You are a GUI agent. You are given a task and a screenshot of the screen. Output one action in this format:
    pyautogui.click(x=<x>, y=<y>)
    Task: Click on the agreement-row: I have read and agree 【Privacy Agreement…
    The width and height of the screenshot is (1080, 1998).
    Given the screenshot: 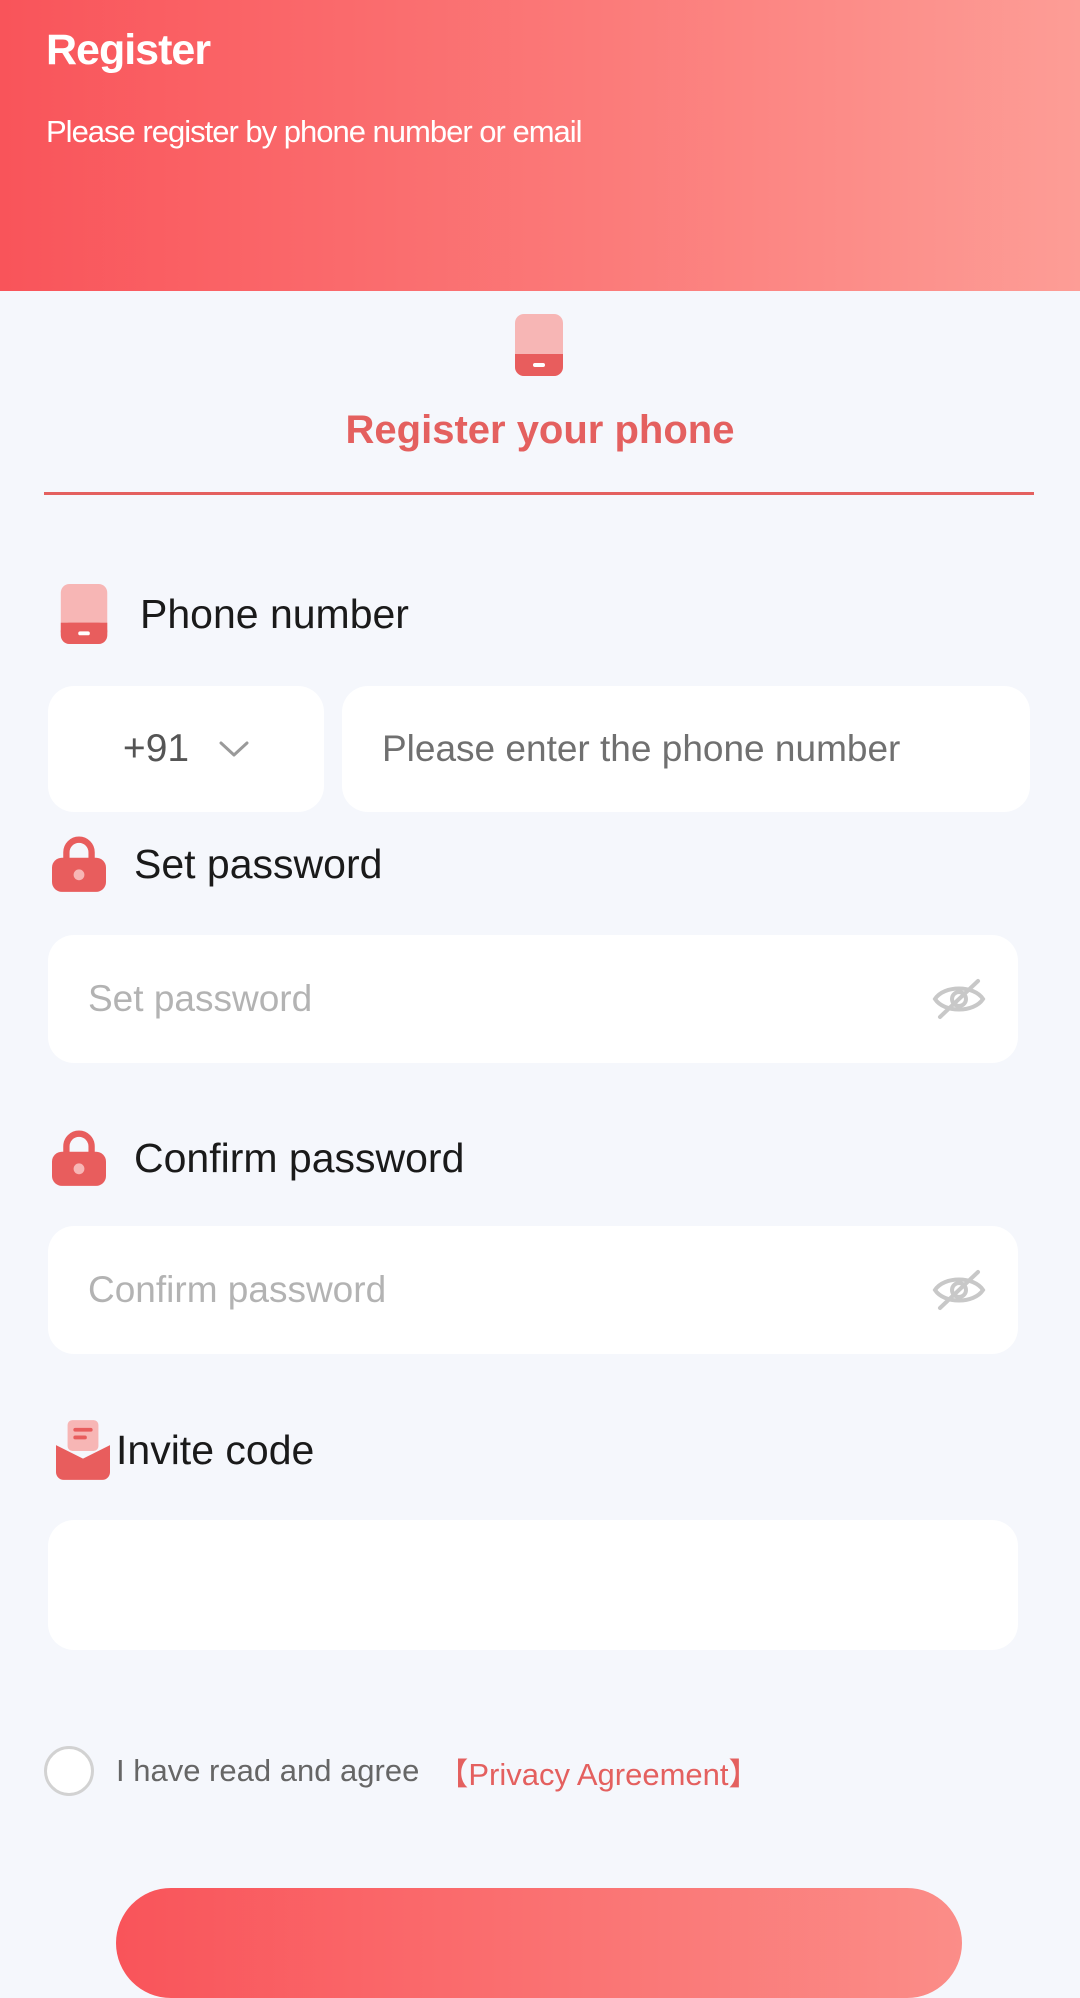 What is the action you would take?
    pyautogui.click(x=402, y=1771)
    